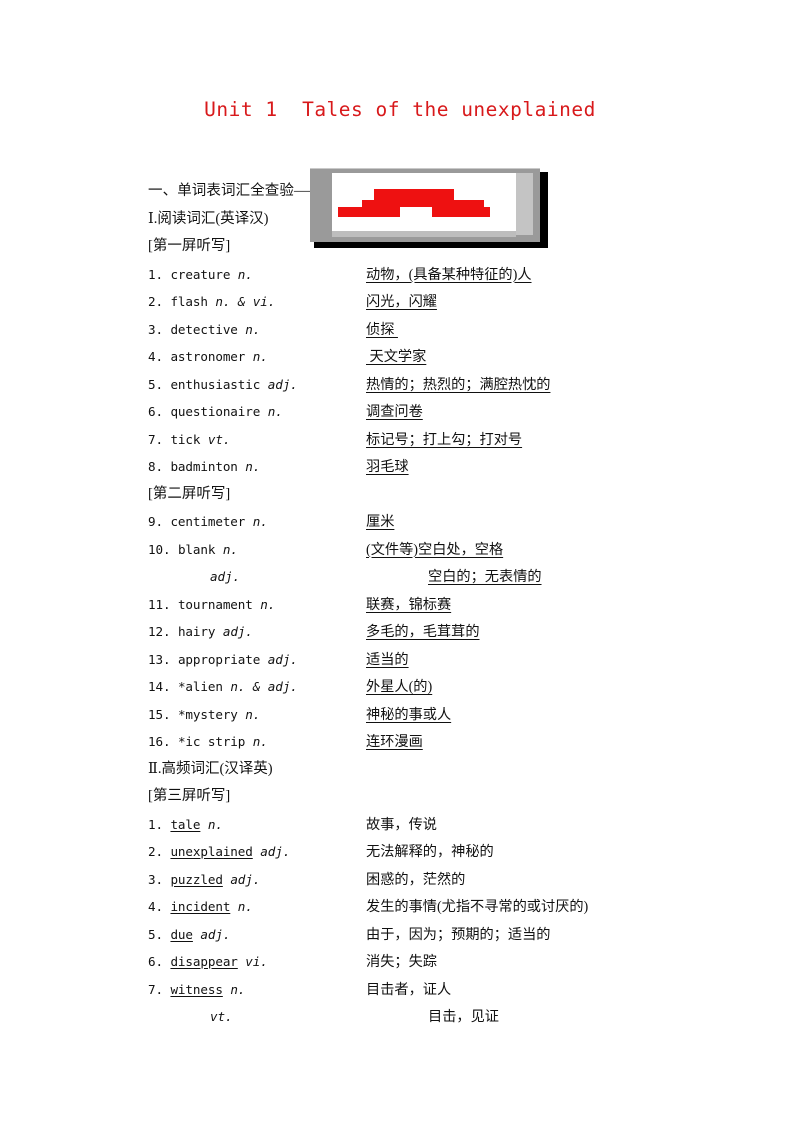 This screenshot has width=800, height=1132. Describe the element at coordinates (196, 549) in the screenshot. I see `vocab-word: blank` at that location.